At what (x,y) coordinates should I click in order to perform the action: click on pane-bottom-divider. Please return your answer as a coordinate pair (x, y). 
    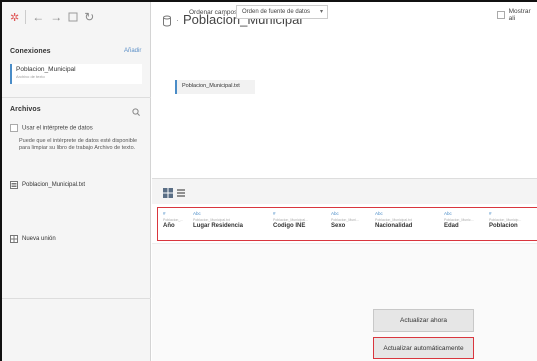
    Looking at the image, I should click on (76, 298).